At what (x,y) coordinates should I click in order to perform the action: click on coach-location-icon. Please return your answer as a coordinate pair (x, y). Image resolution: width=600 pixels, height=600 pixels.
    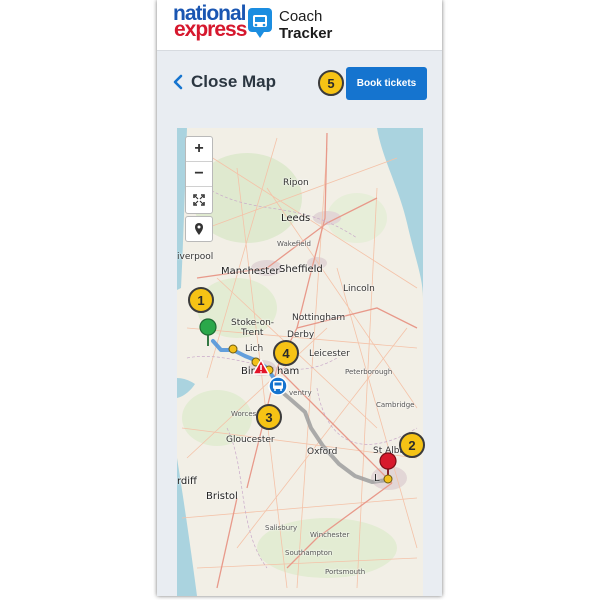
    Looking at the image, I should click on (278, 386).